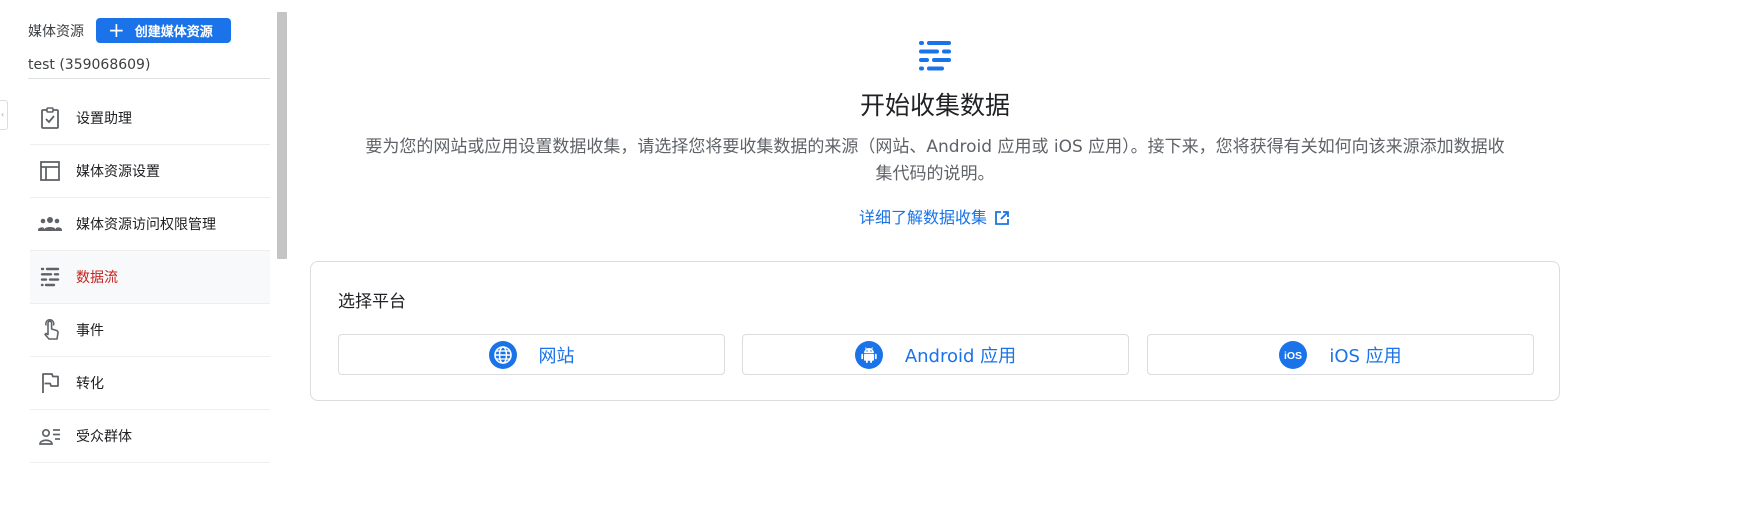  What do you see at coordinates (116, 29) in the screenshot?
I see `plus-icon: +` at bounding box center [116, 29].